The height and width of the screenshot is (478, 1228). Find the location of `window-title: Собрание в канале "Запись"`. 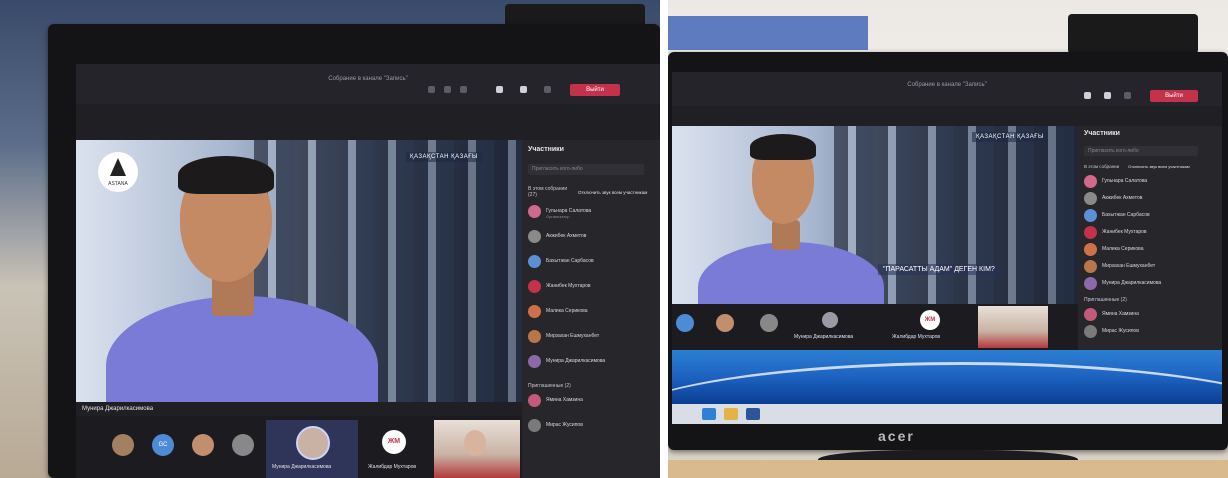

window-title: Собрание в канале "Запись" is located at coordinates (368, 79).